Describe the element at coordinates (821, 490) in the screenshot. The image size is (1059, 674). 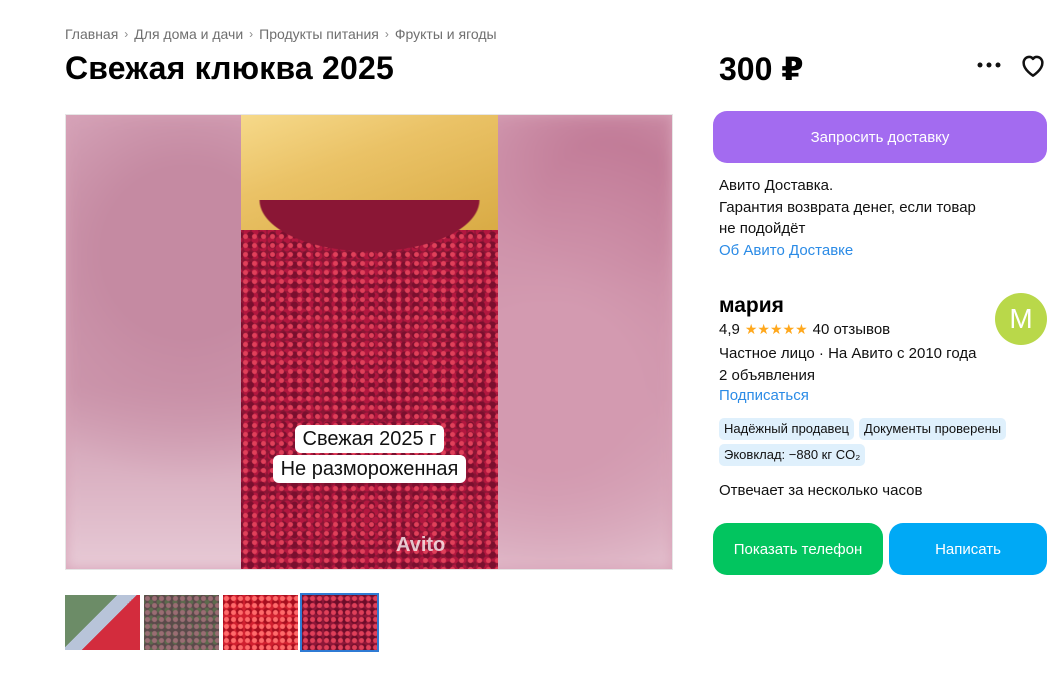
I see `response-time: Отвечает за несколько часов` at that location.